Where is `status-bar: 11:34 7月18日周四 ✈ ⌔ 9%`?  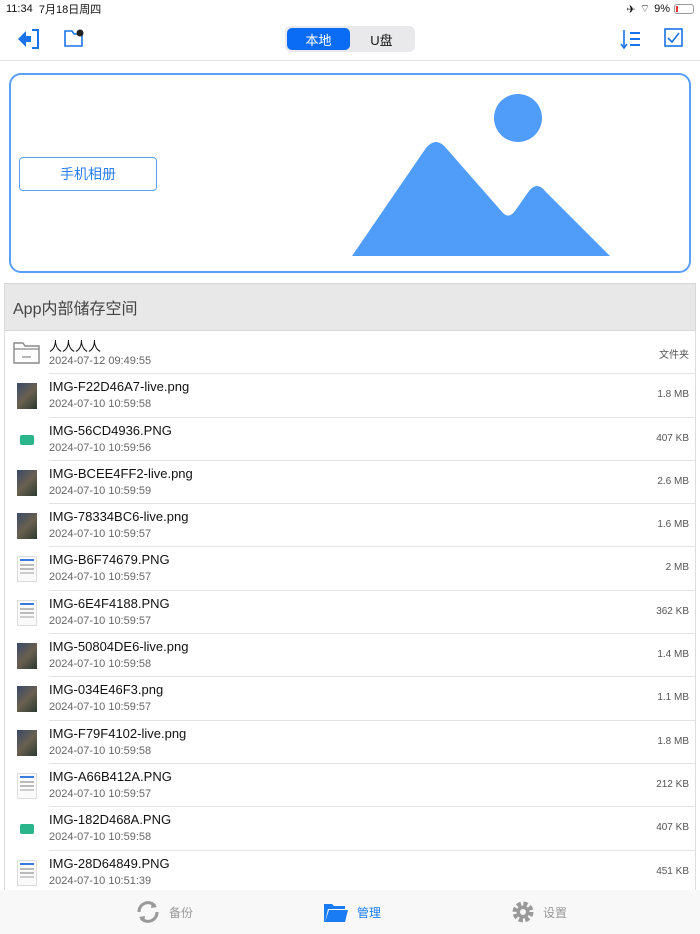 status-bar: 11:34 7月18日周四 ✈ ⌔ 9% is located at coordinates (350, 9).